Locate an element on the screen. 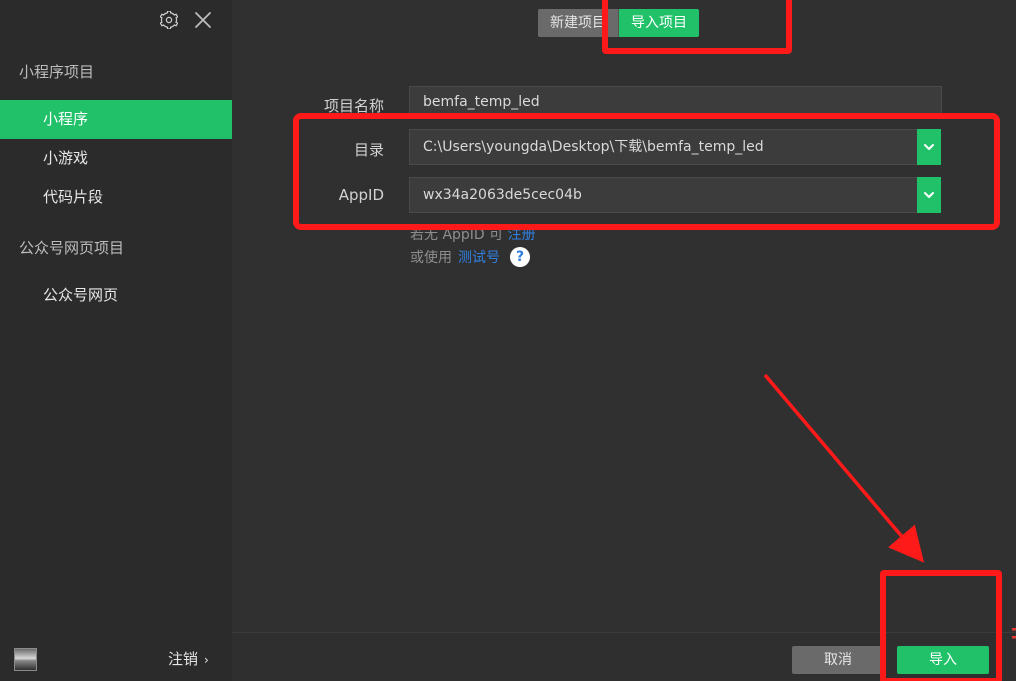 The width and height of the screenshot is (1016, 681). gear-icon is located at coordinates (169, 20).